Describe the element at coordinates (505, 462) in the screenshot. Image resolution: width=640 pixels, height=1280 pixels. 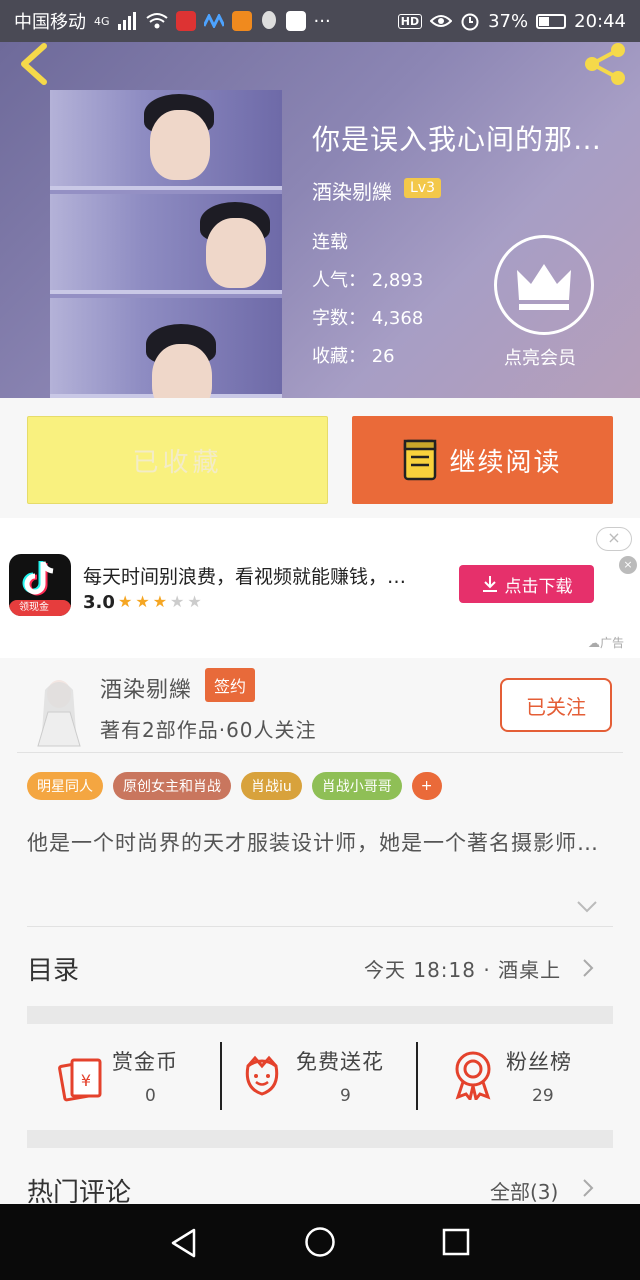
I see `continue-reading-label: 继续阅读` at that location.